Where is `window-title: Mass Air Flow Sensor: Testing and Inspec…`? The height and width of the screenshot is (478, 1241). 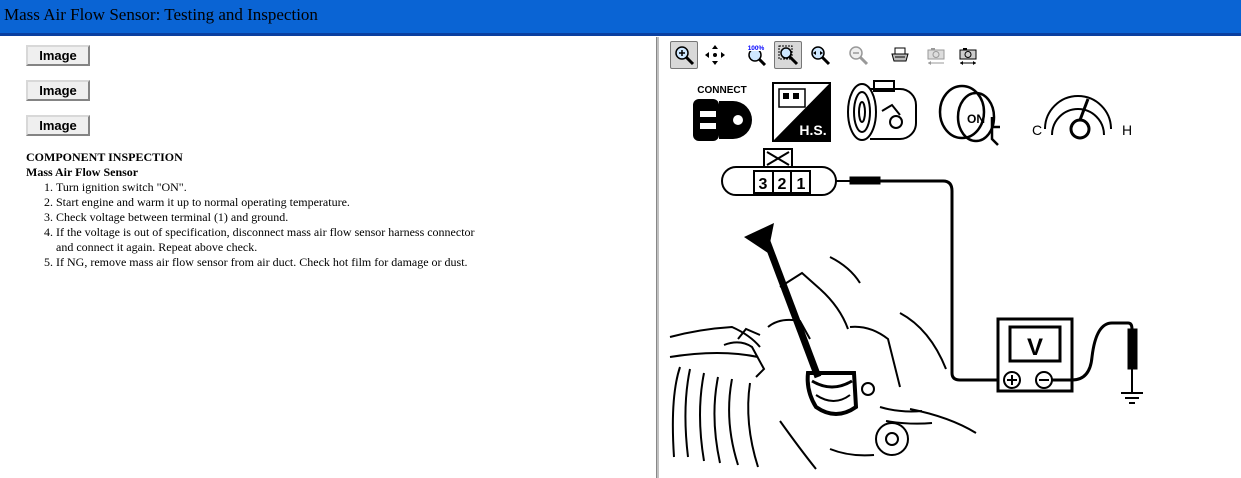
window-title: Mass Air Flow Sensor: Testing and Inspec… is located at coordinates (161, 14).